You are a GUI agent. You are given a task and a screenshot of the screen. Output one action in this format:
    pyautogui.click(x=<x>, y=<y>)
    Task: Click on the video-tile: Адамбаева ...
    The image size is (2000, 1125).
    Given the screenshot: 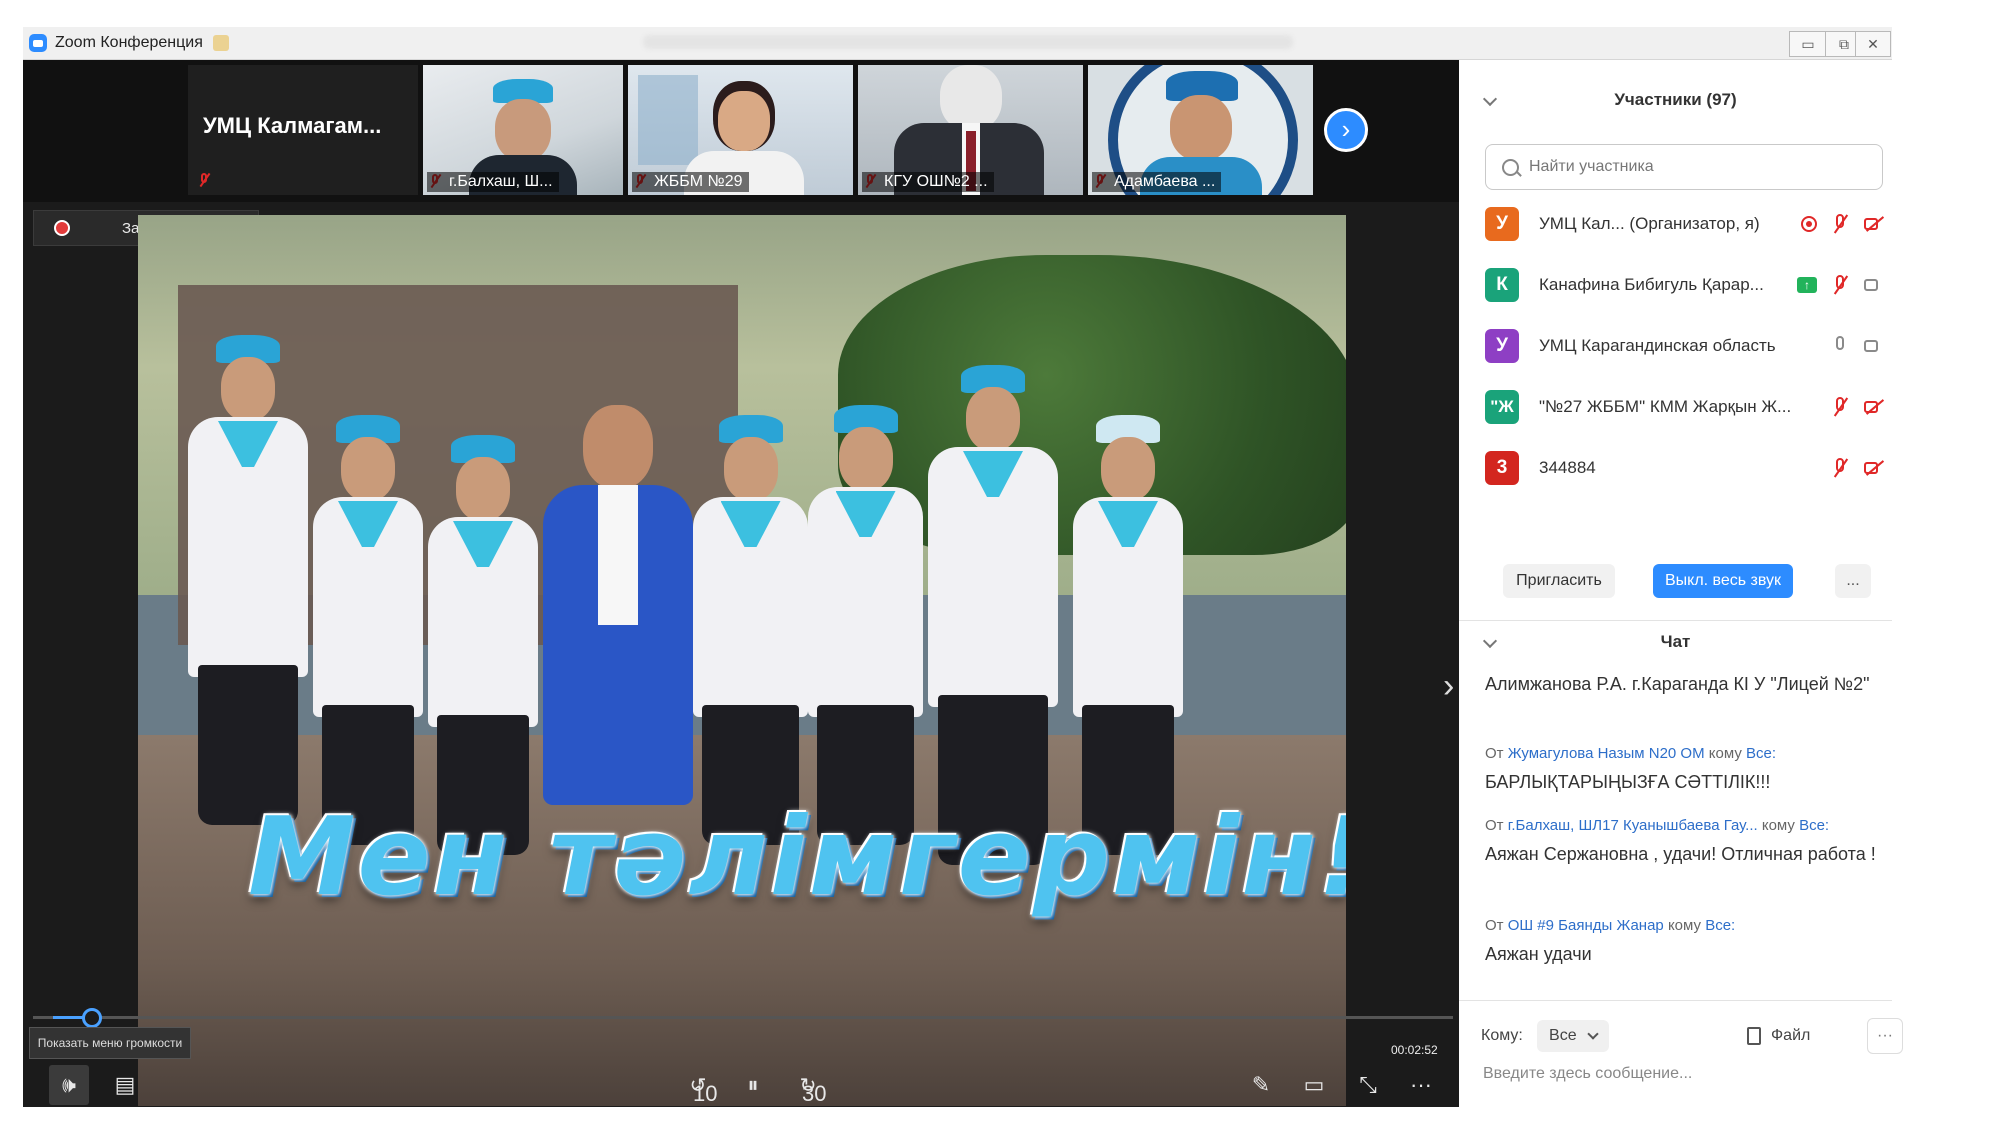 What is the action you would take?
    pyautogui.click(x=1200, y=130)
    